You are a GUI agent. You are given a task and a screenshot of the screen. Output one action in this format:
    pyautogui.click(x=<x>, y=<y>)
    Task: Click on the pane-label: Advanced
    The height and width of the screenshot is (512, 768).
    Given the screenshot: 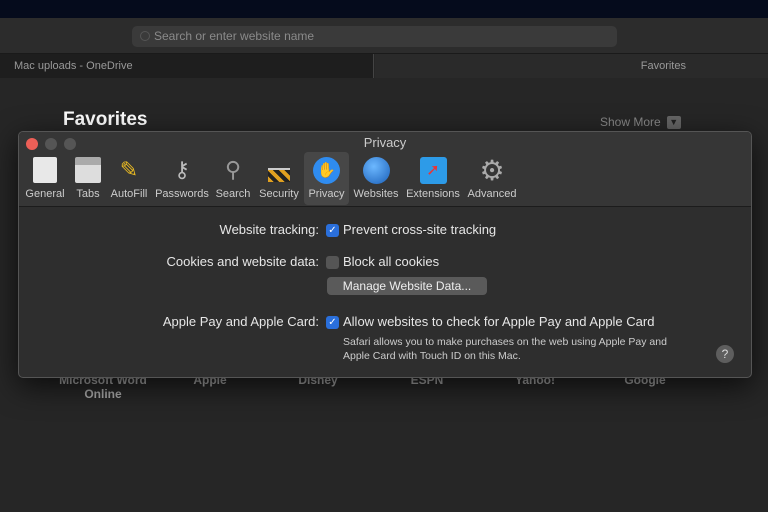 What is the action you would take?
    pyautogui.click(x=492, y=194)
    